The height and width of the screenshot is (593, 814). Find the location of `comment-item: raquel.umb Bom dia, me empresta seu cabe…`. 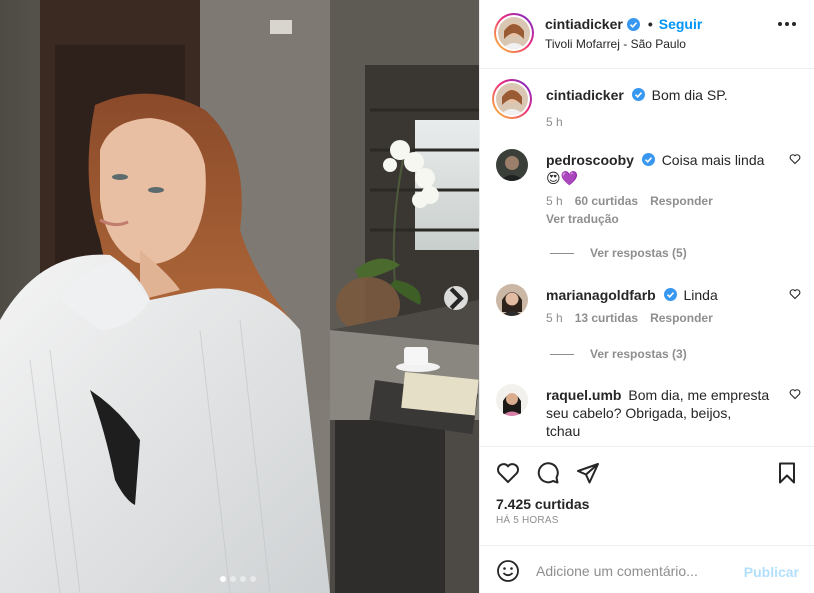

comment-item: raquel.umb Bom dia, me empresta seu cabe… is located at coordinates (648, 412).